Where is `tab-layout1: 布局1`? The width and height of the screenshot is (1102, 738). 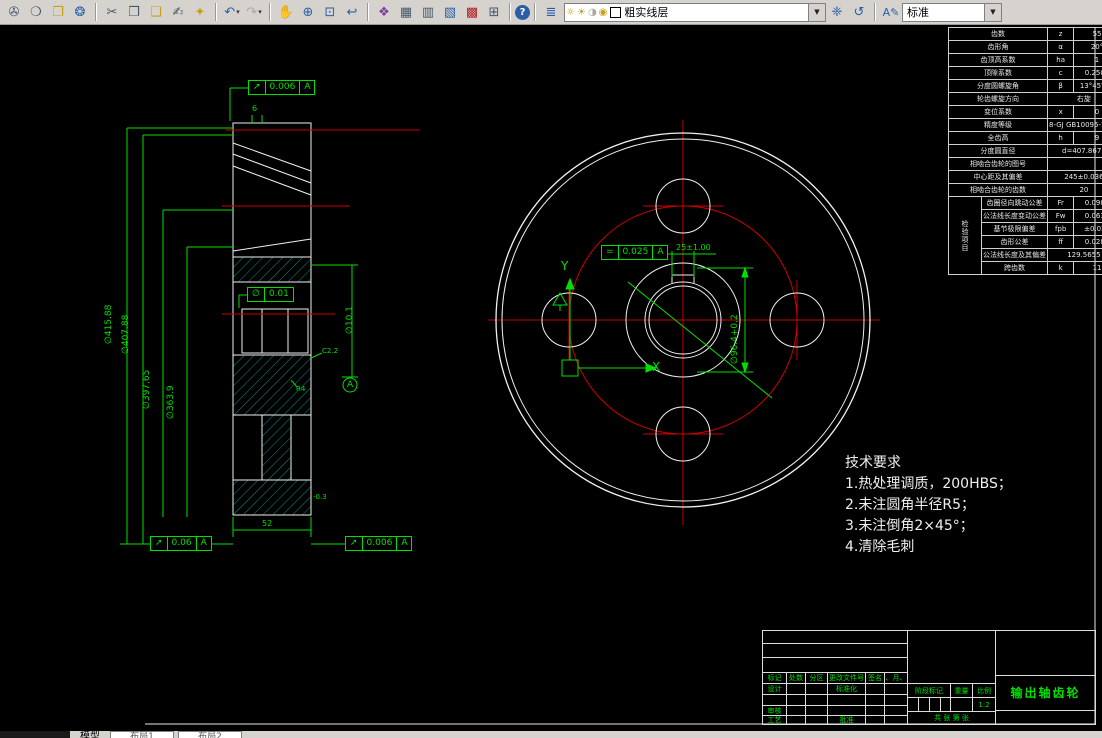
tab-layout1: 布局1 is located at coordinates (142, 734).